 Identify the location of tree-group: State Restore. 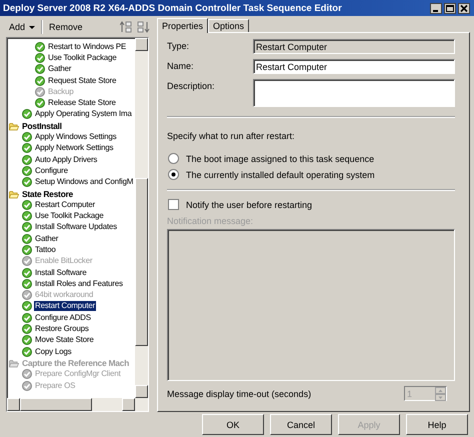
(47, 193).